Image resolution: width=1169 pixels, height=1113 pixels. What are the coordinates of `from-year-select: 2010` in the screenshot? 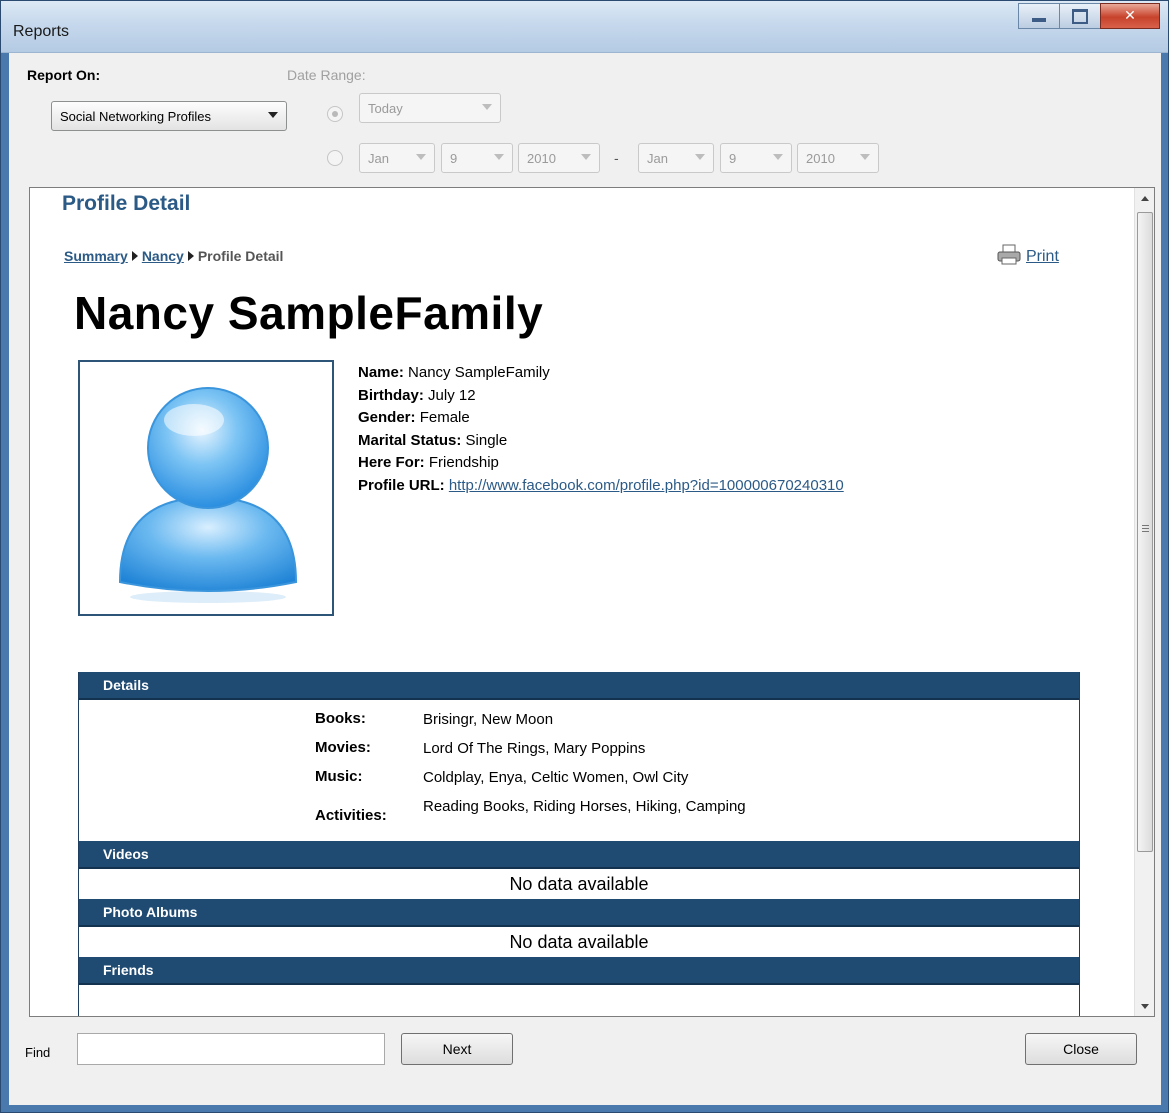 It's located at (559, 158).